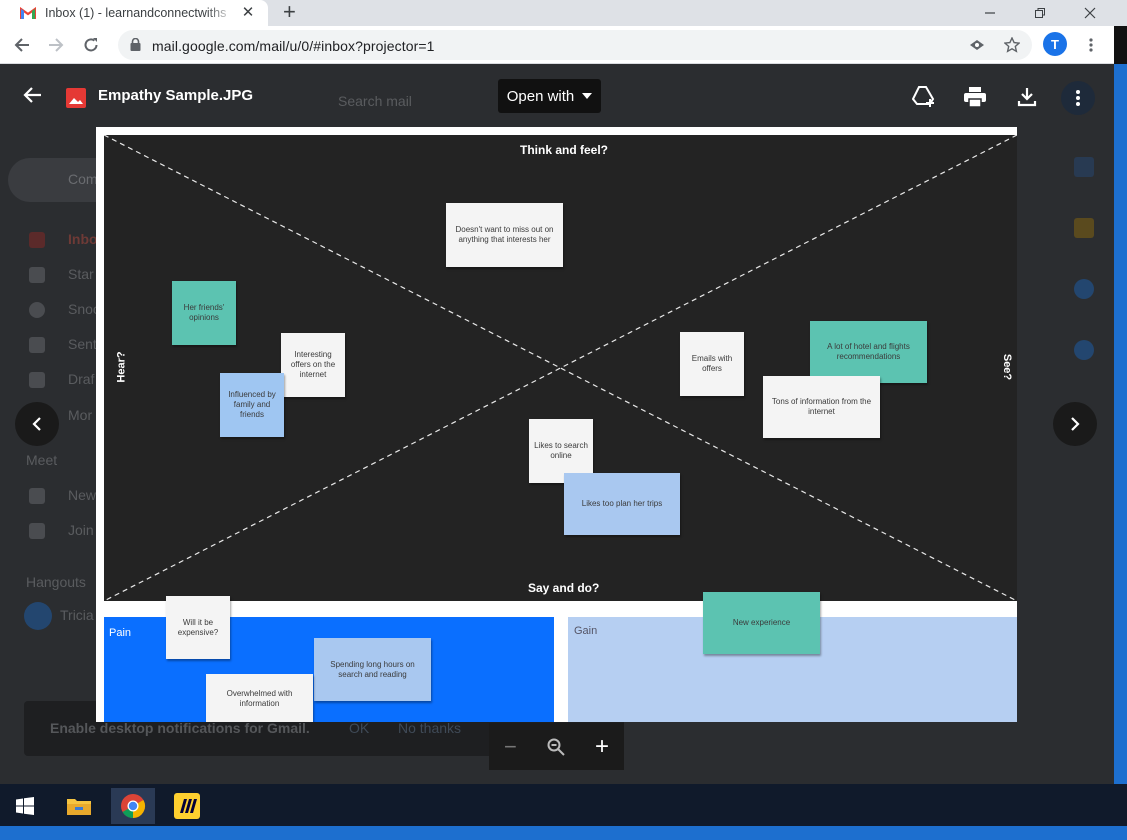 Image resolution: width=1127 pixels, height=840 pixels. I want to click on hangouts-avatar, so click(38, 616).